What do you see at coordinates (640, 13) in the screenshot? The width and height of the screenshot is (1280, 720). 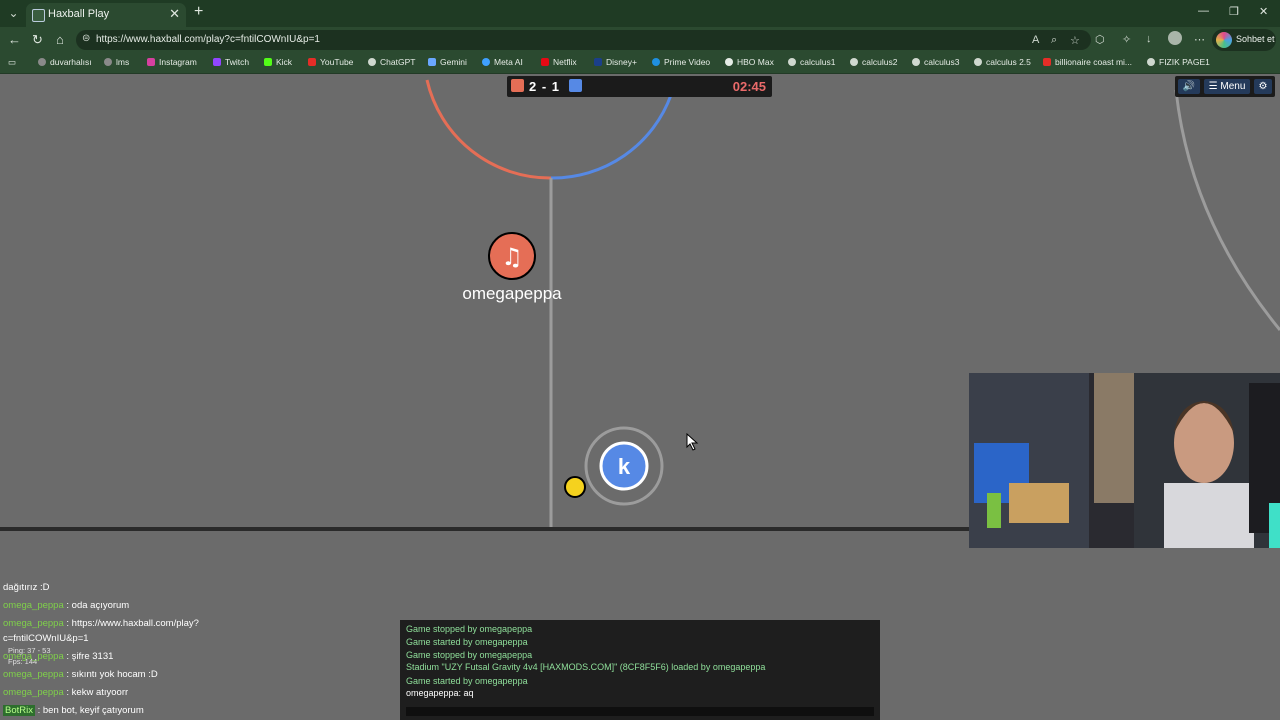 I see `tab-bar: ⌄ Haxball Play ✕ + — ❐ ✕` at bounding box center [640, 13].